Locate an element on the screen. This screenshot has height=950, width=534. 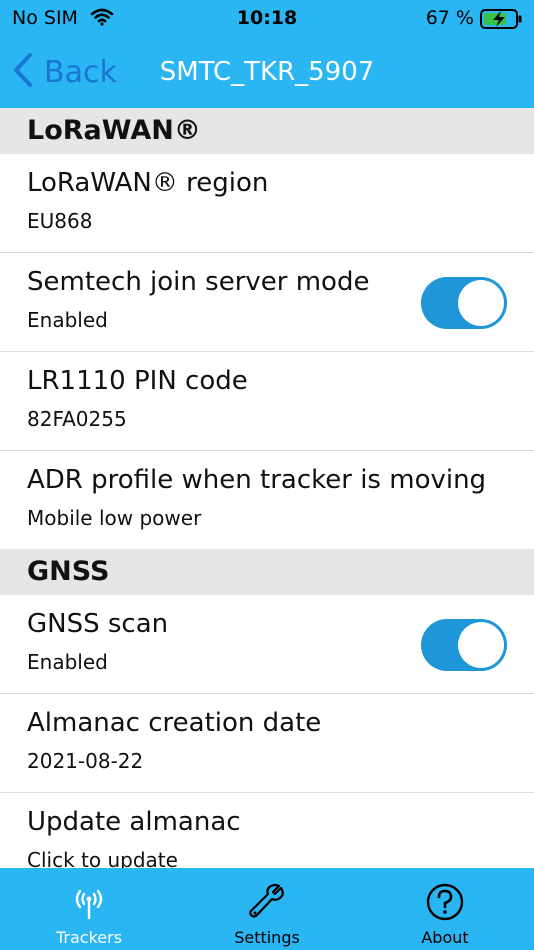
row-title: Almanac creation date is located at coordinates (174, 723).